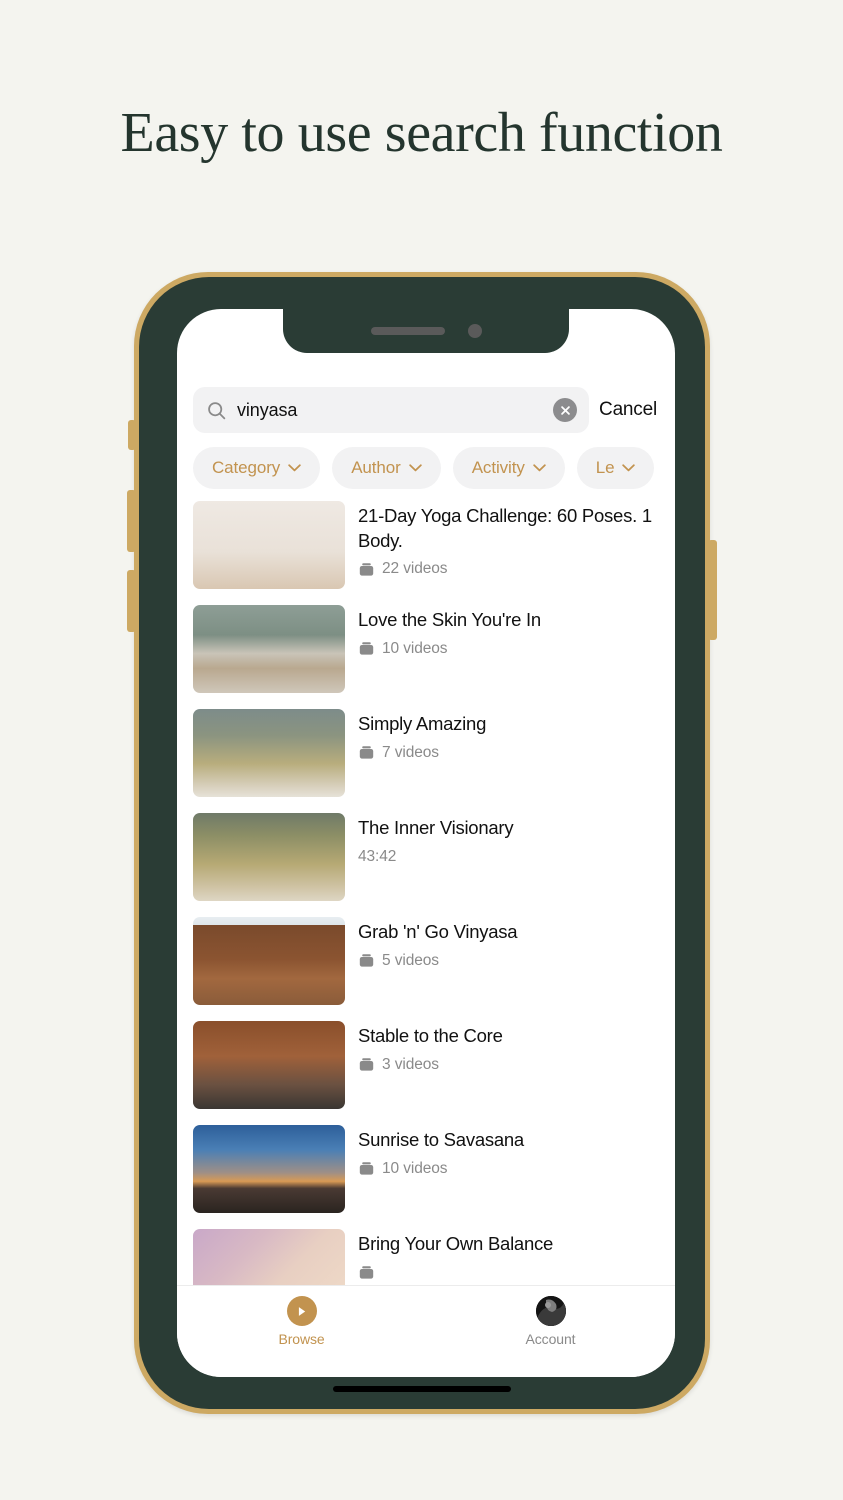 This screenshot has width=843, height=1500. What do you see at coordinates (456, 1243) in the screenshot?
I see `result-title: Bring Your Own Balance` at bounding box center [456, 1243].